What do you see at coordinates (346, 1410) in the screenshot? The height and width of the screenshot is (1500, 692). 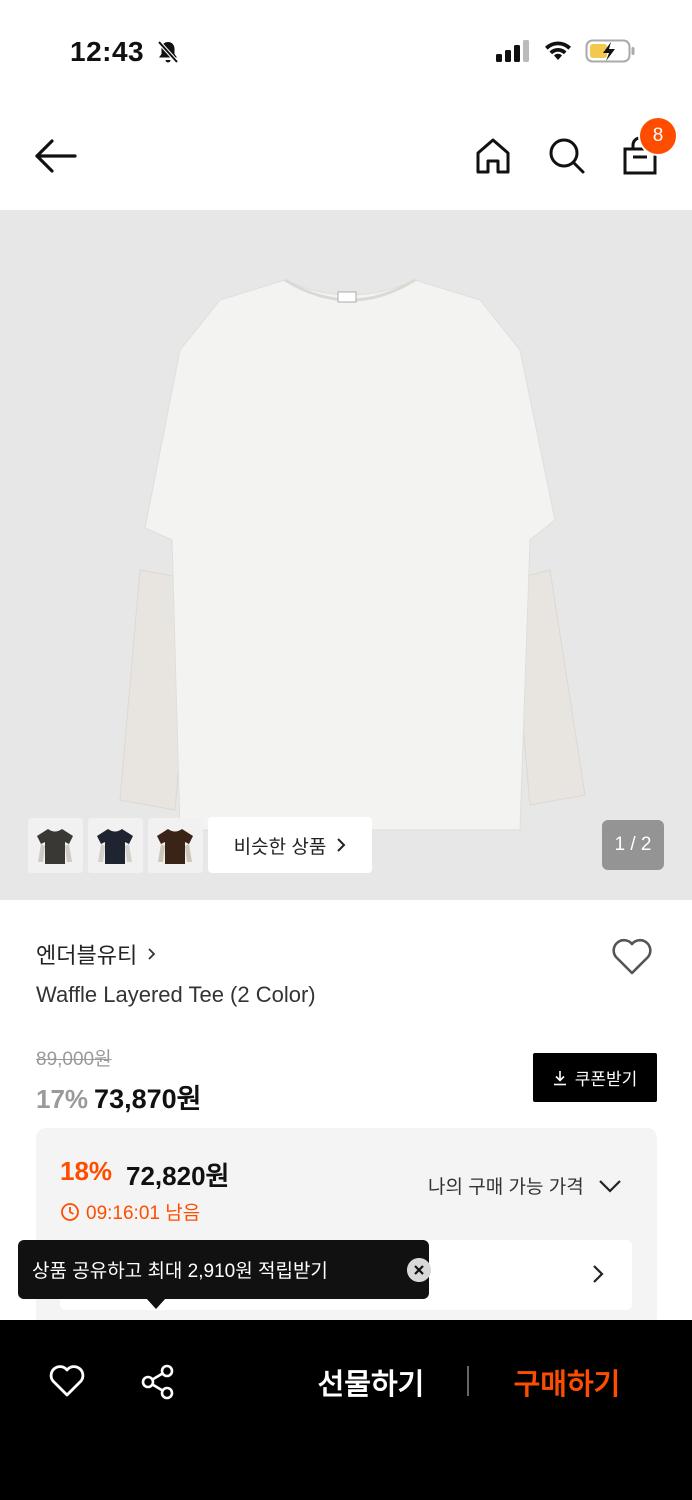 I see `bottom-action-bar: 선물하기 구매하기` at bounding box center [346, 1410].